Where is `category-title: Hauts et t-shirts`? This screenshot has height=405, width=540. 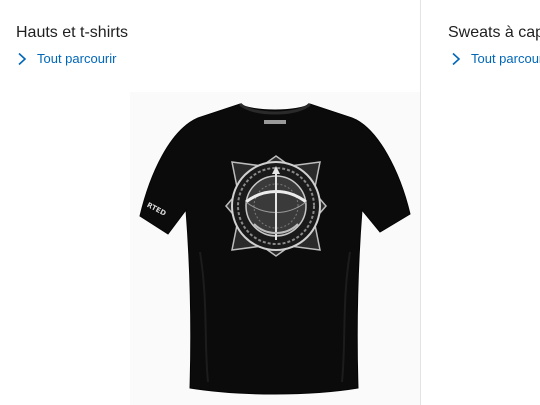 category-title: Hauts et t-shirts is located at coordinates (72, 32).